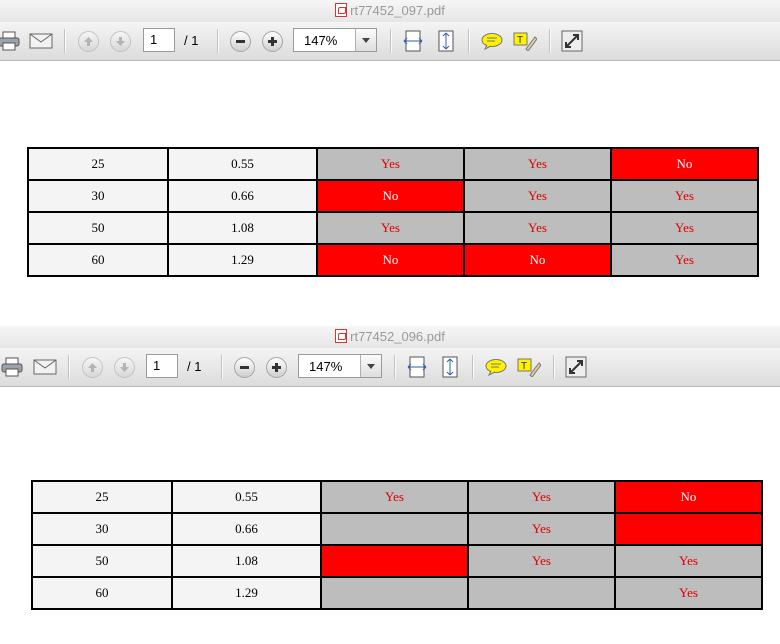 Image resolution: width=780 pixels, height=644 pixels. Describe the element at coordinates (397, 529) in the screenshot. I see `table-row: 30 0.66 Yes` at that location.